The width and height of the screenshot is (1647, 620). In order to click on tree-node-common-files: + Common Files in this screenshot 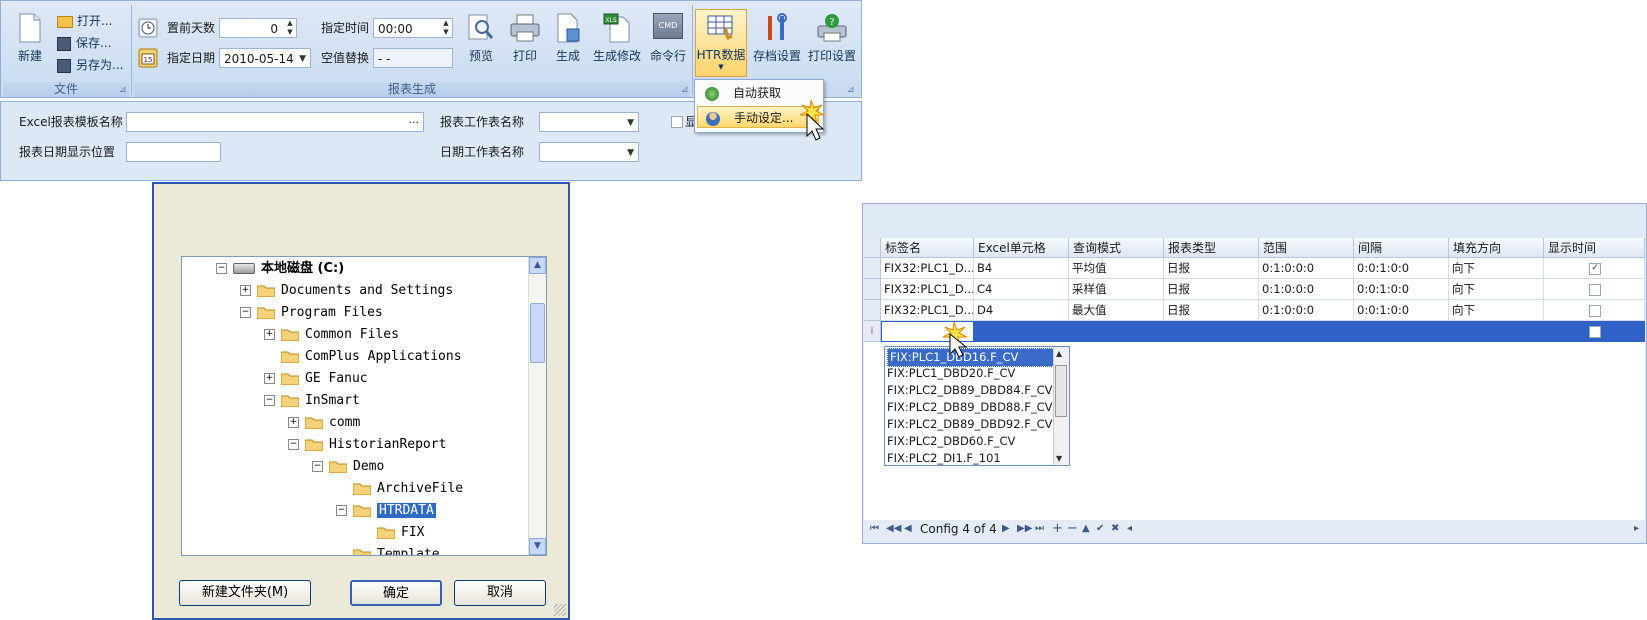, I will do `click(331, 335)`.